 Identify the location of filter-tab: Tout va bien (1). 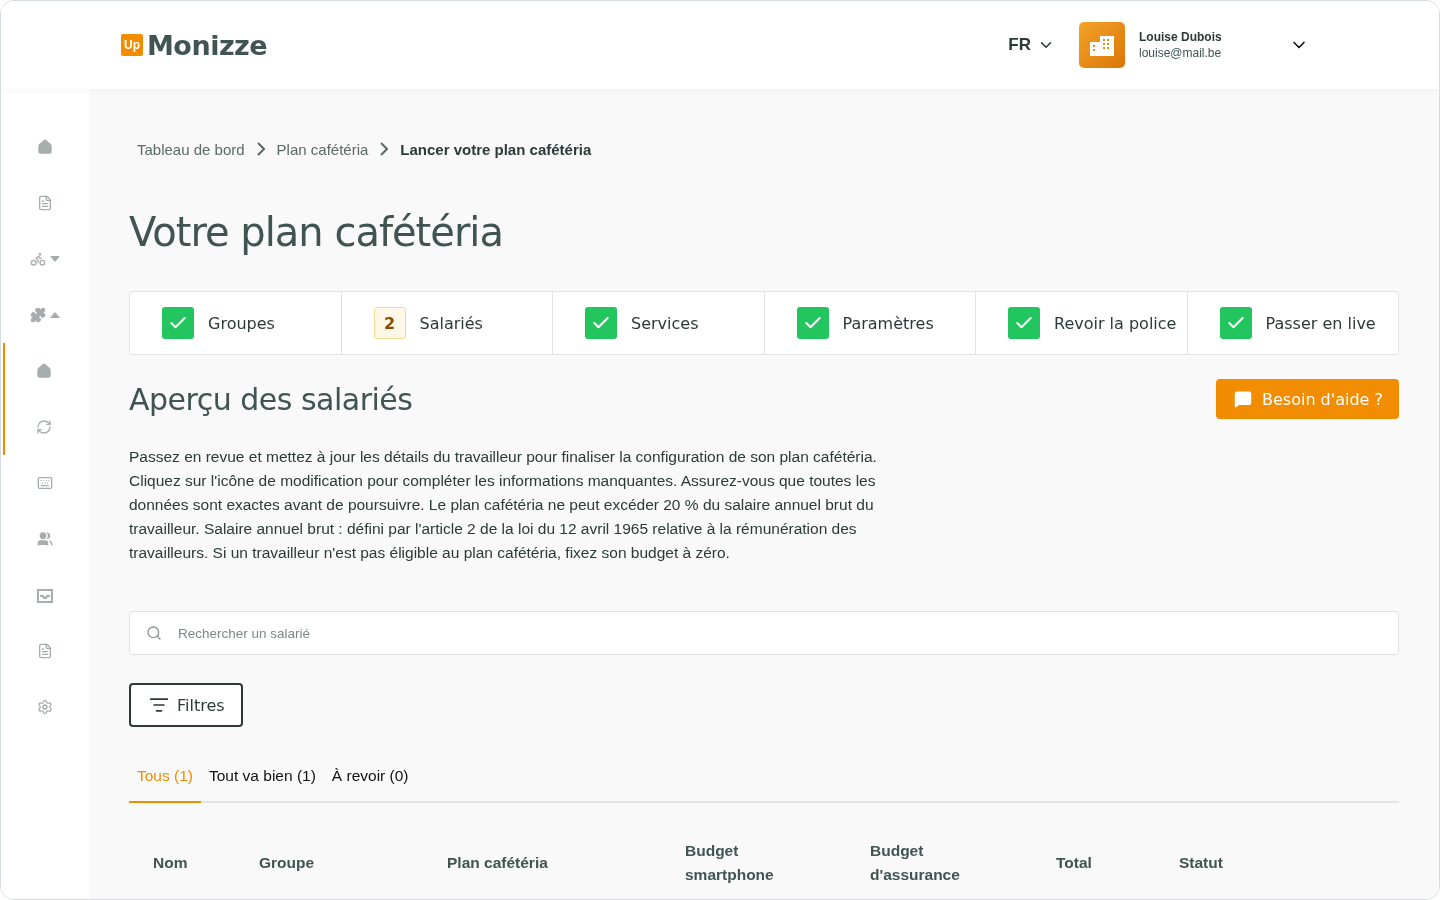
(262, 785).